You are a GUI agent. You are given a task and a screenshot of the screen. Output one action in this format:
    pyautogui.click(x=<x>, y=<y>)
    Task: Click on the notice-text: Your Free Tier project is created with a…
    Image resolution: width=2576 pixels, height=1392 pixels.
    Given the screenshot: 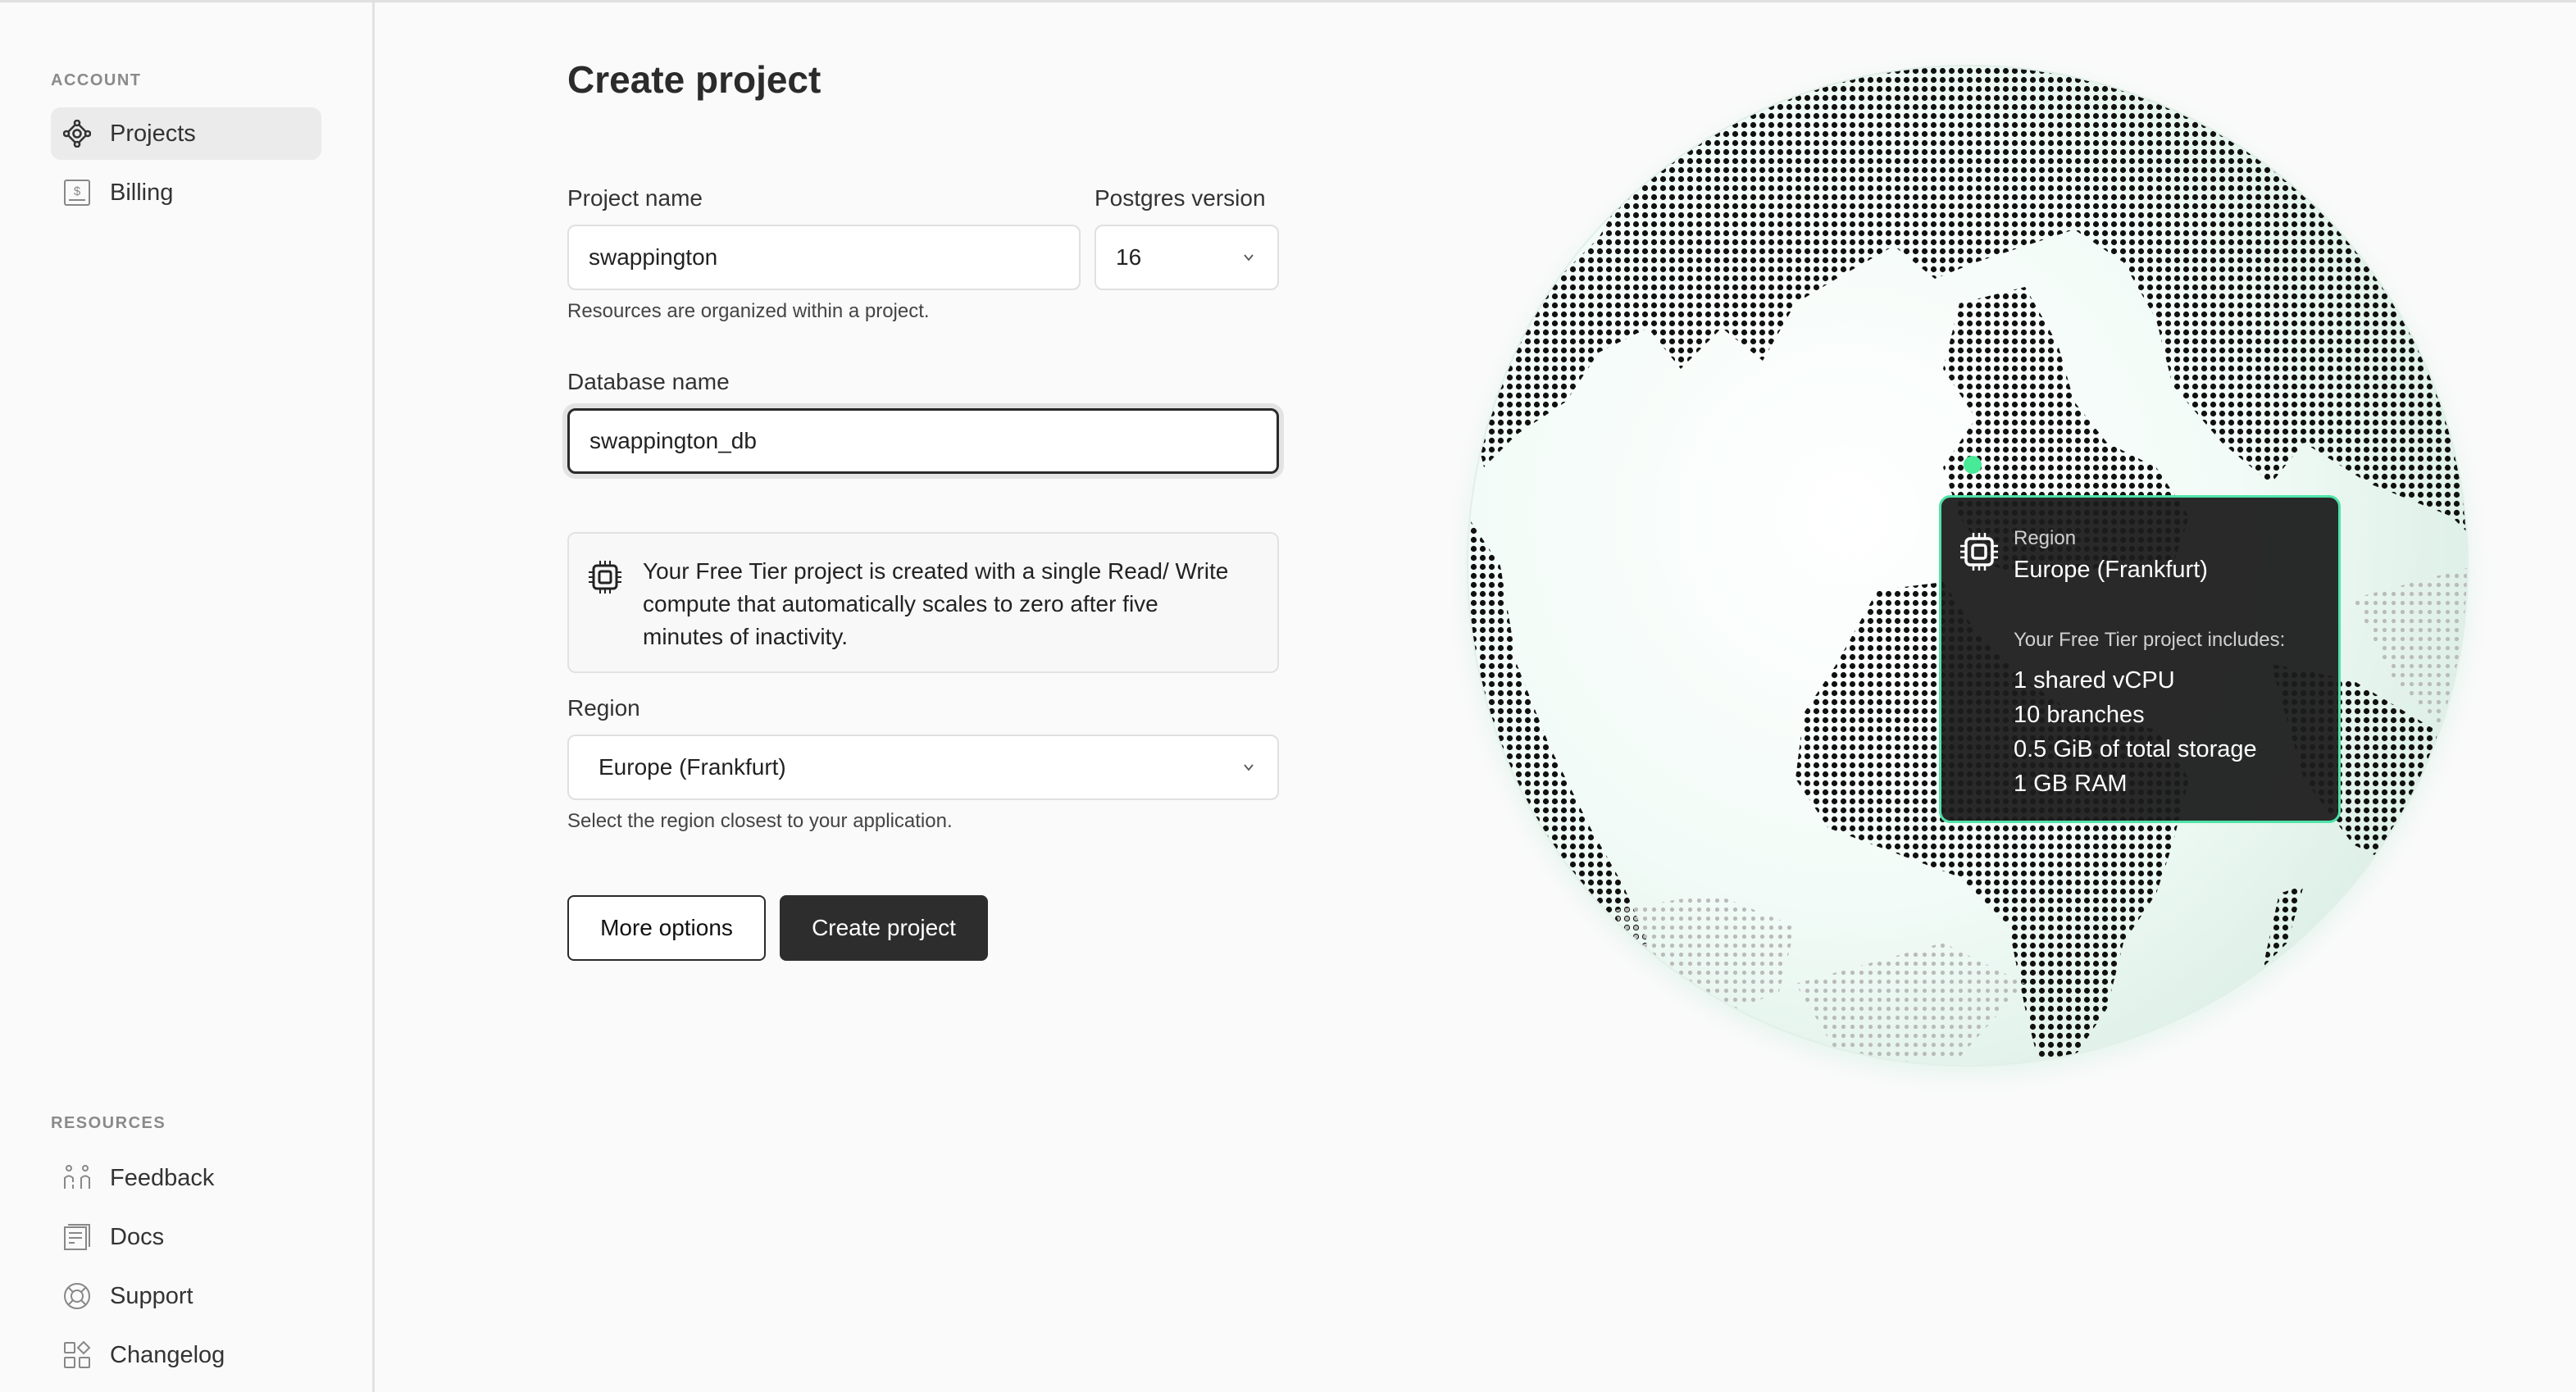 What is the action you would take?
    pyautogui.click(x=936, y=604)
    